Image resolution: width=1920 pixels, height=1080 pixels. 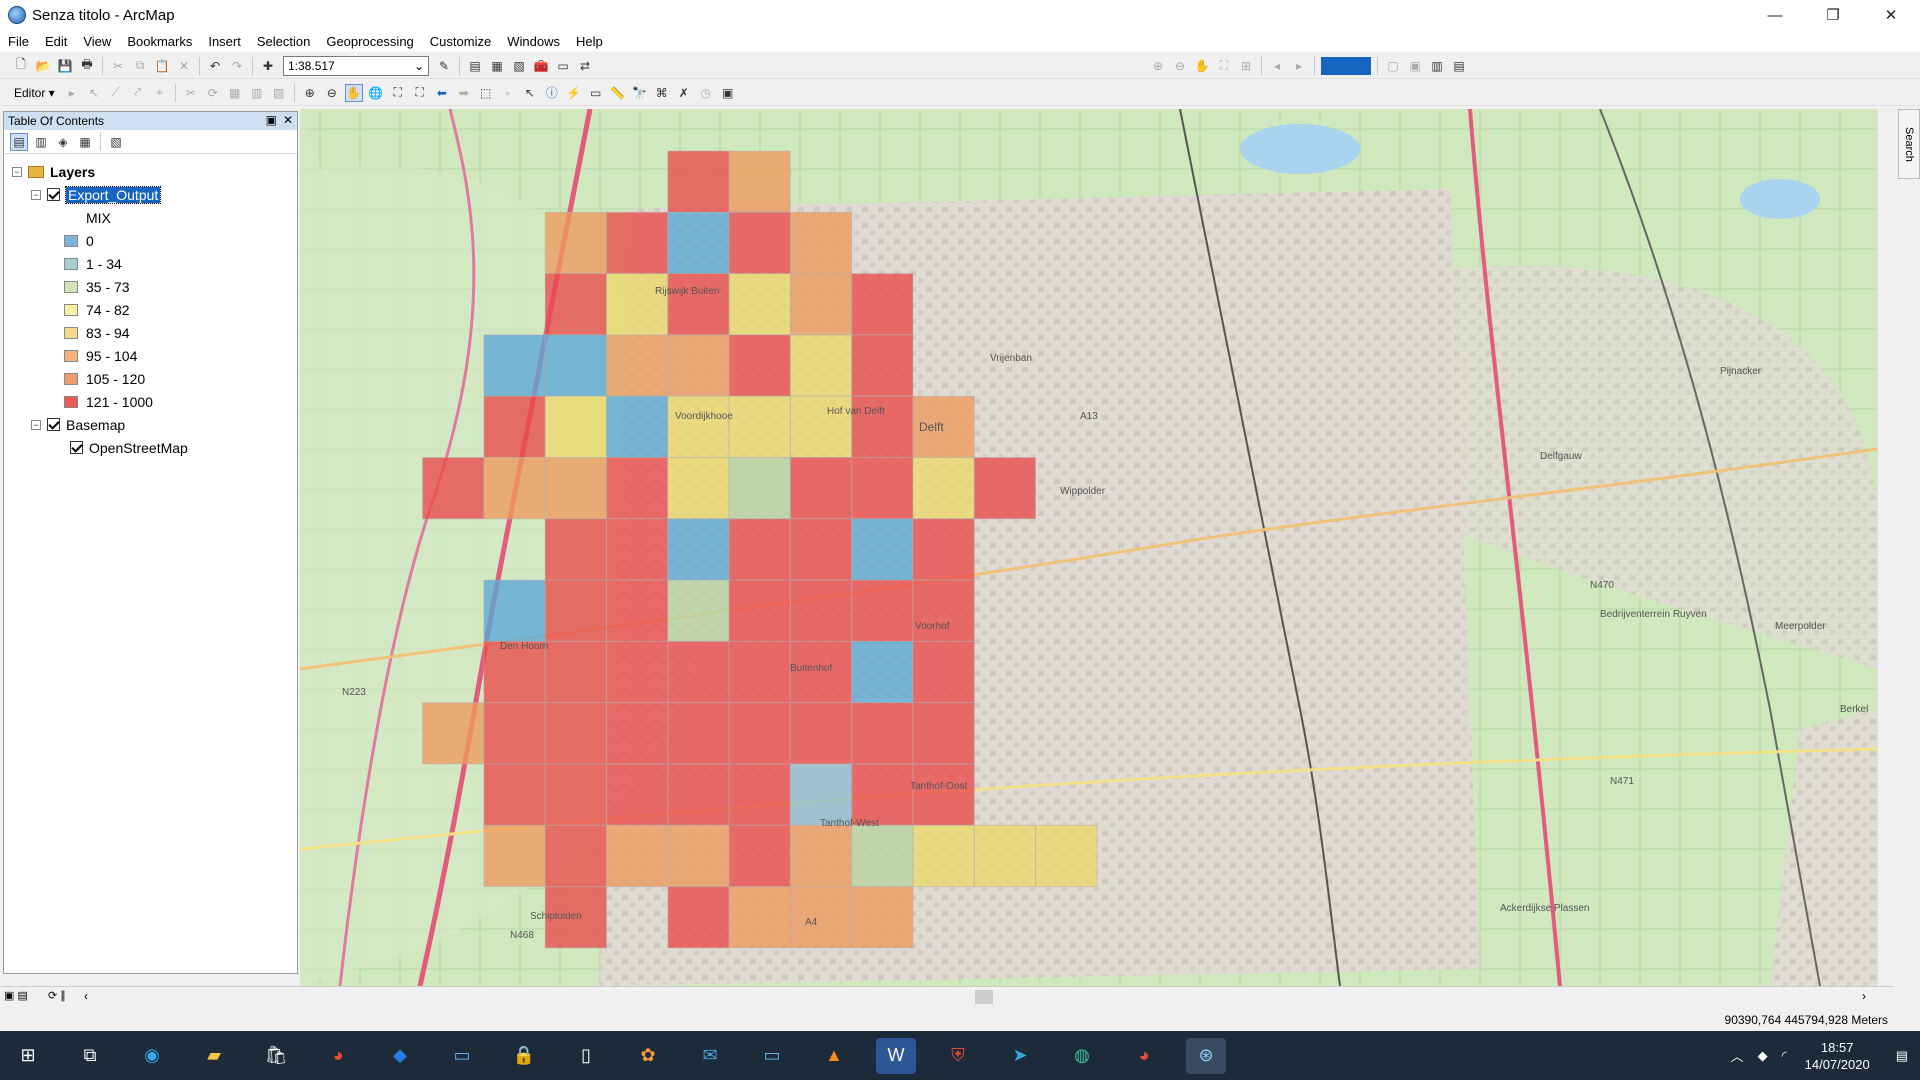 What do you see at coordinates (21, 66) in the screenshot?
I see `new-document-icon: 🗋` at bounding box center [21, 66].